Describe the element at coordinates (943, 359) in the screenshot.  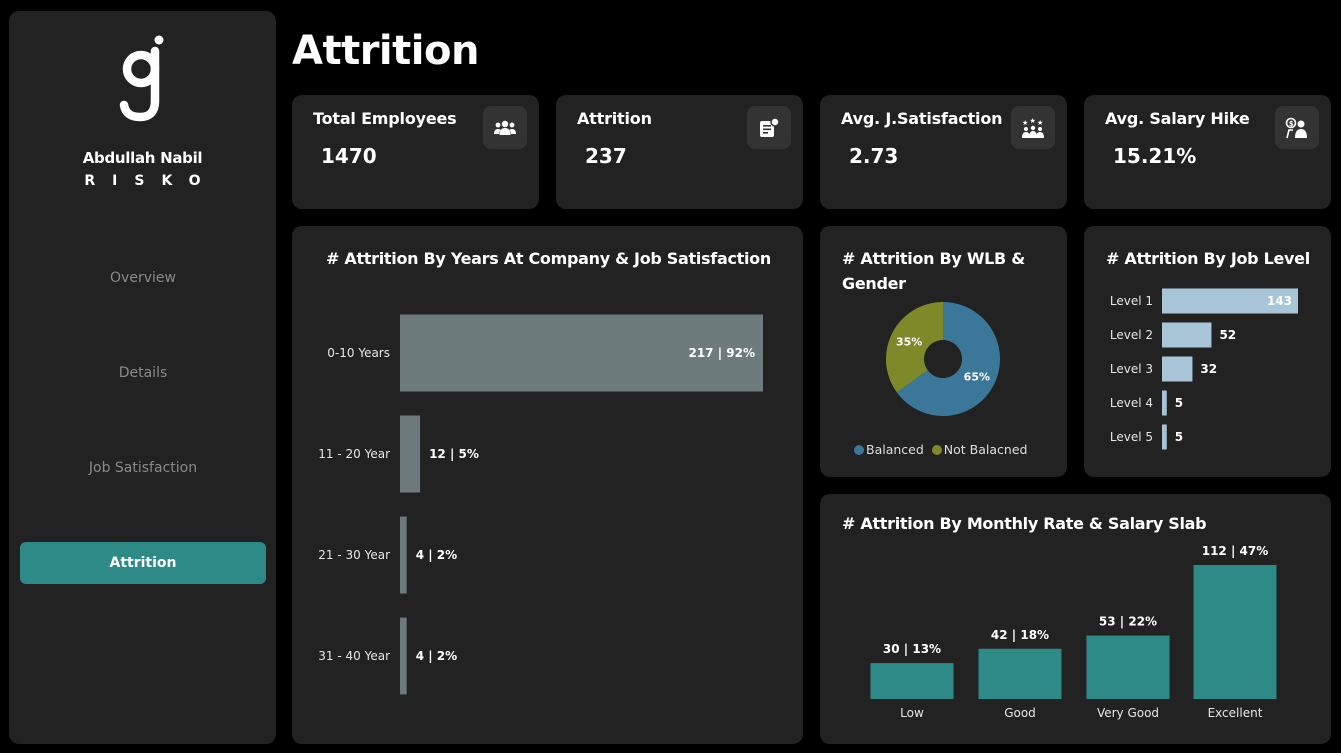
I see `chart-wlb-gender: 65% 35%` at that location.